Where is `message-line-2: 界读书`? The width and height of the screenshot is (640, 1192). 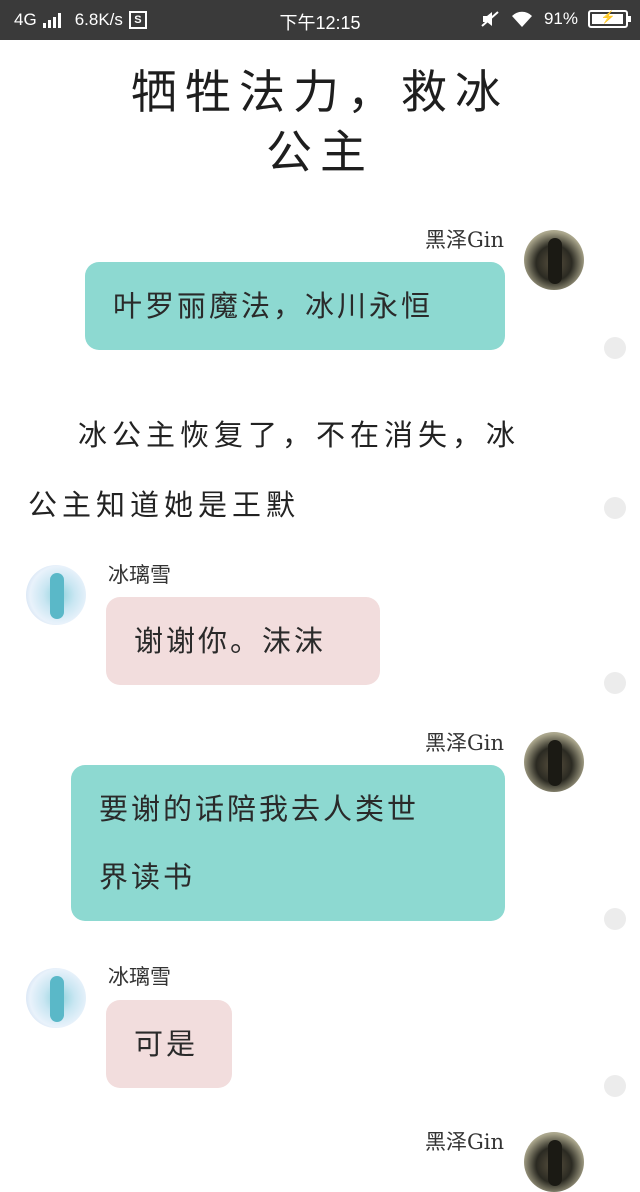
message-line-2: 界读书 is located at coordinates (147, 877).